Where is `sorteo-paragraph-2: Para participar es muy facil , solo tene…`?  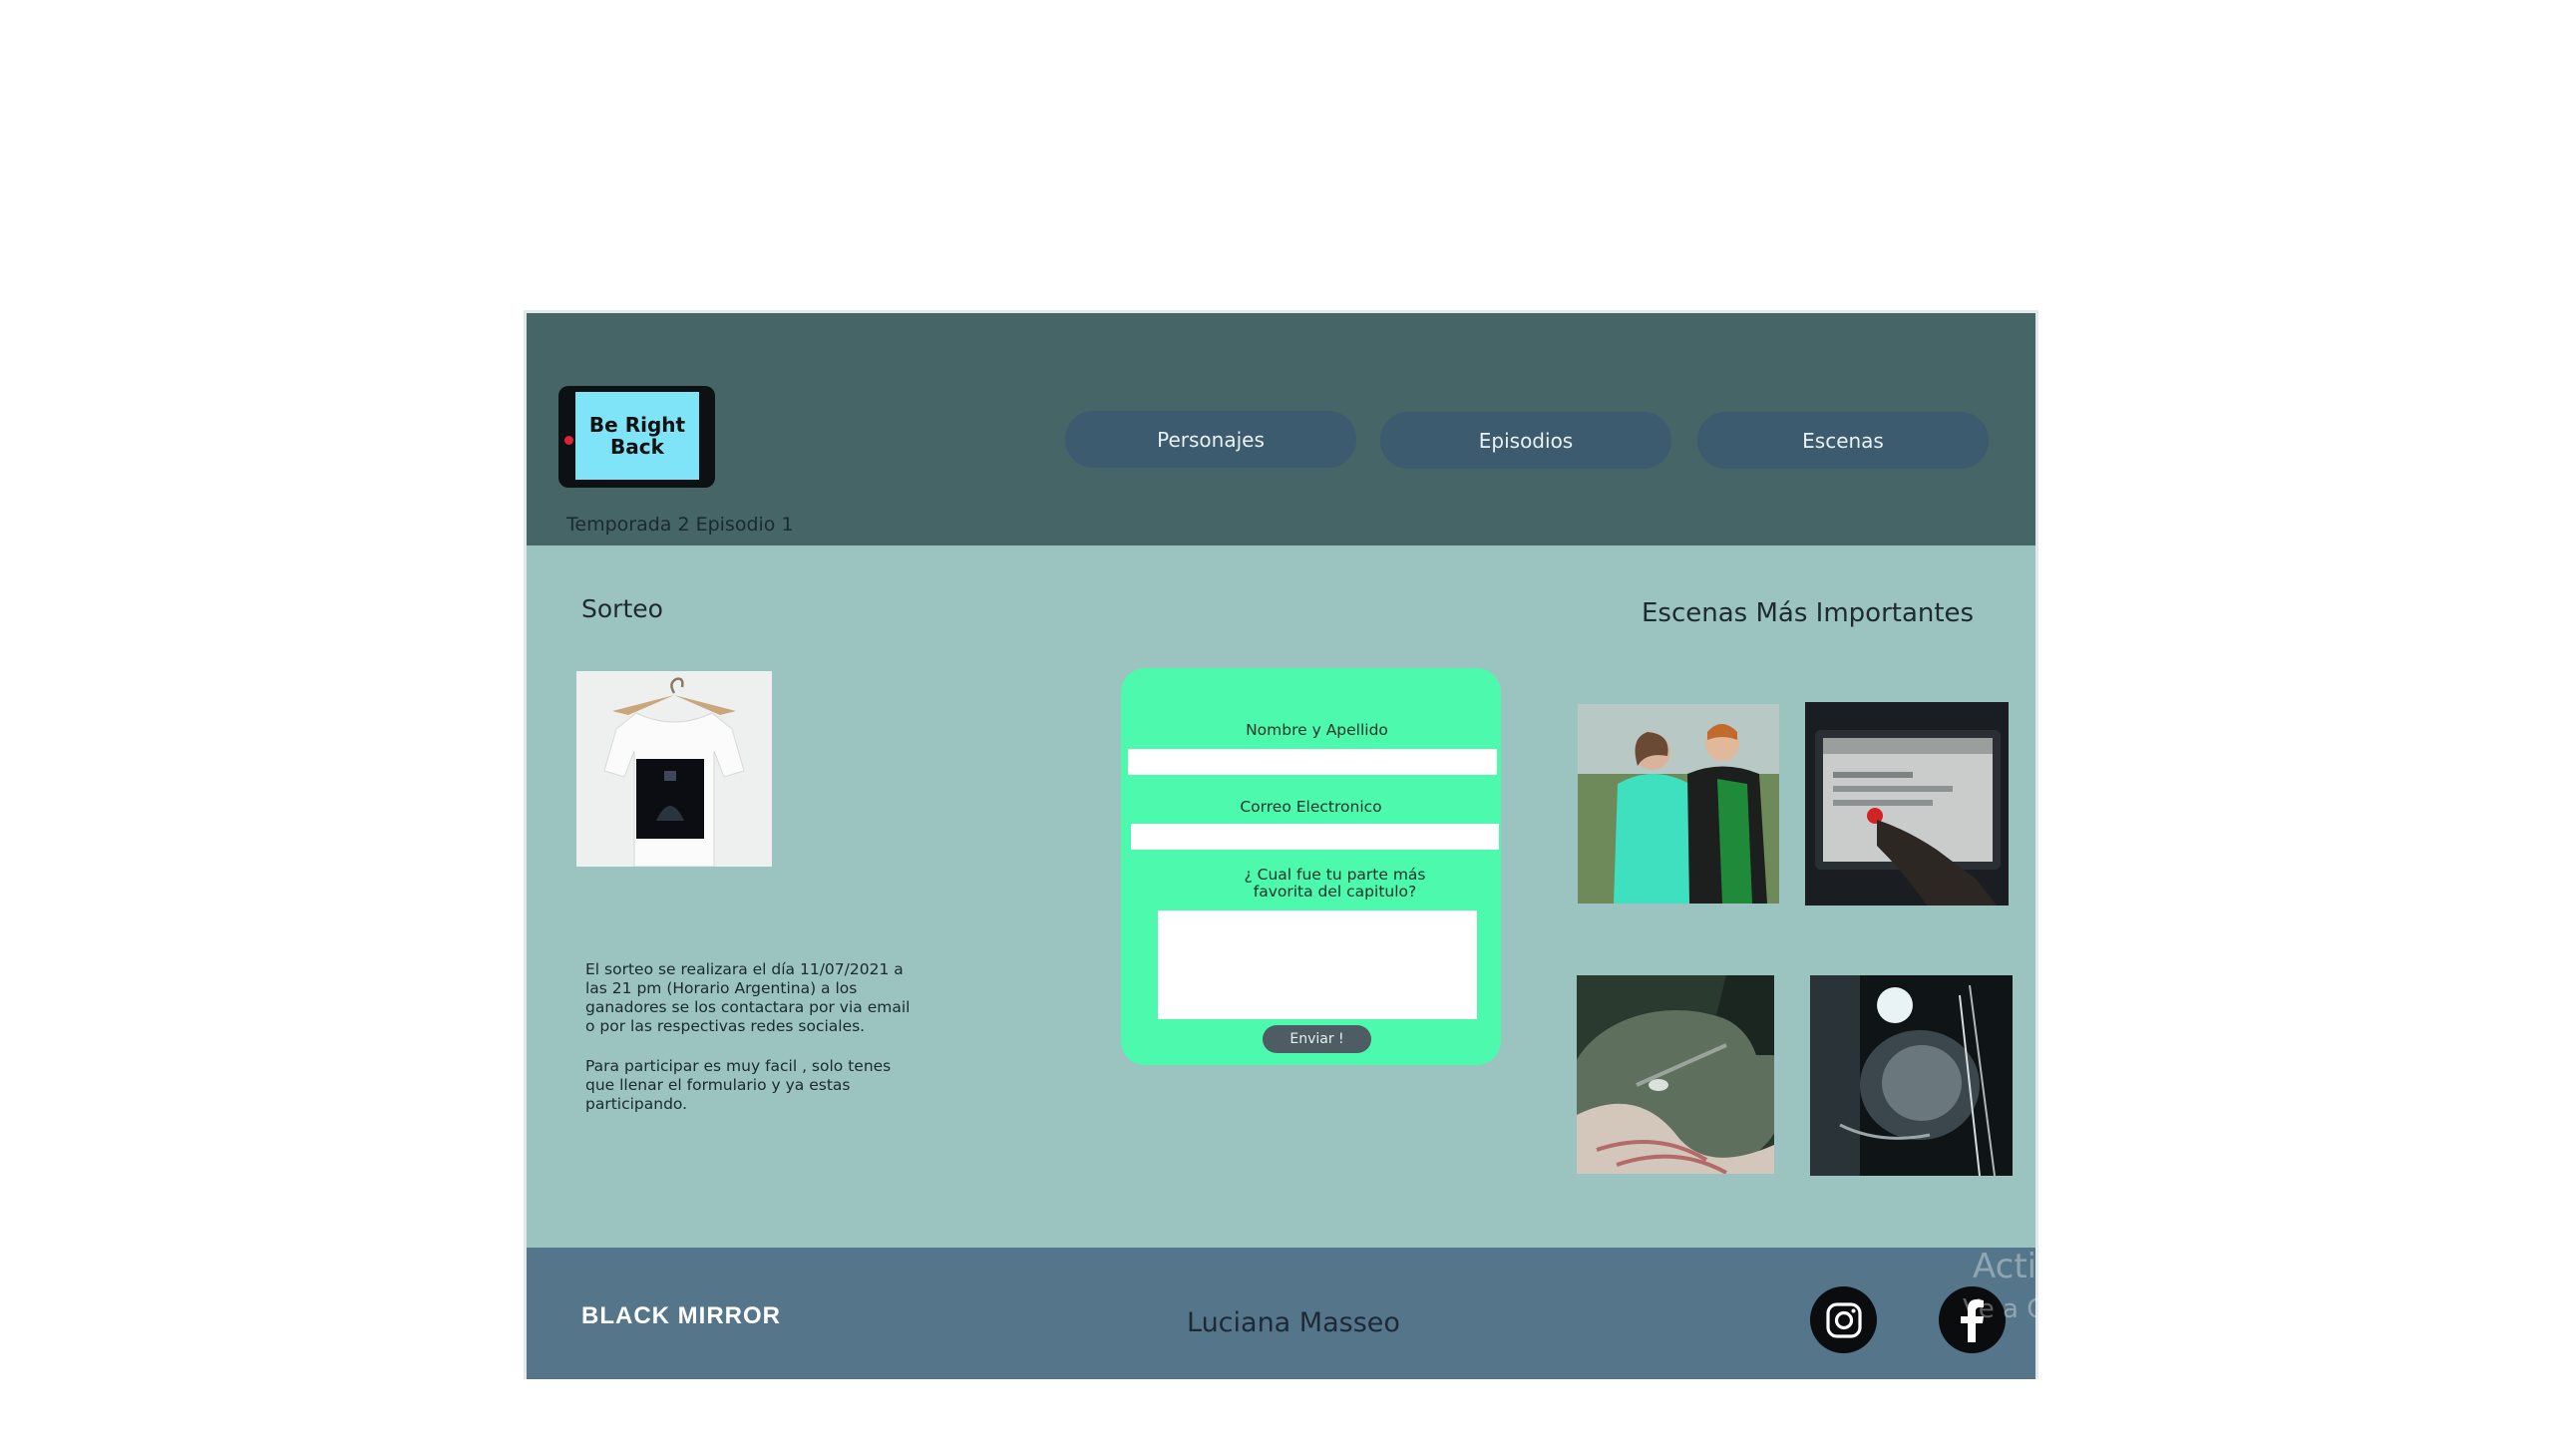
sorteo-paragraph-2: Para participar es muy facil , solo tene… is located at coordinates (738, 1085).